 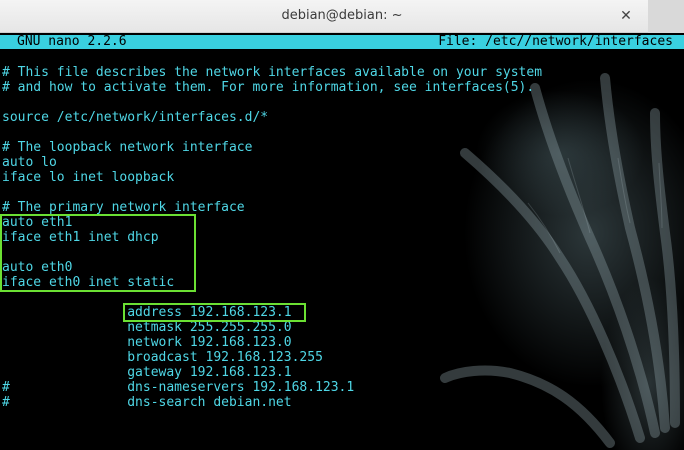 What do you see at coordinates (72, 41) in the screenshot?
I see `nano-version: GNU nano 2.2.6` at bounding box center [72, 41].